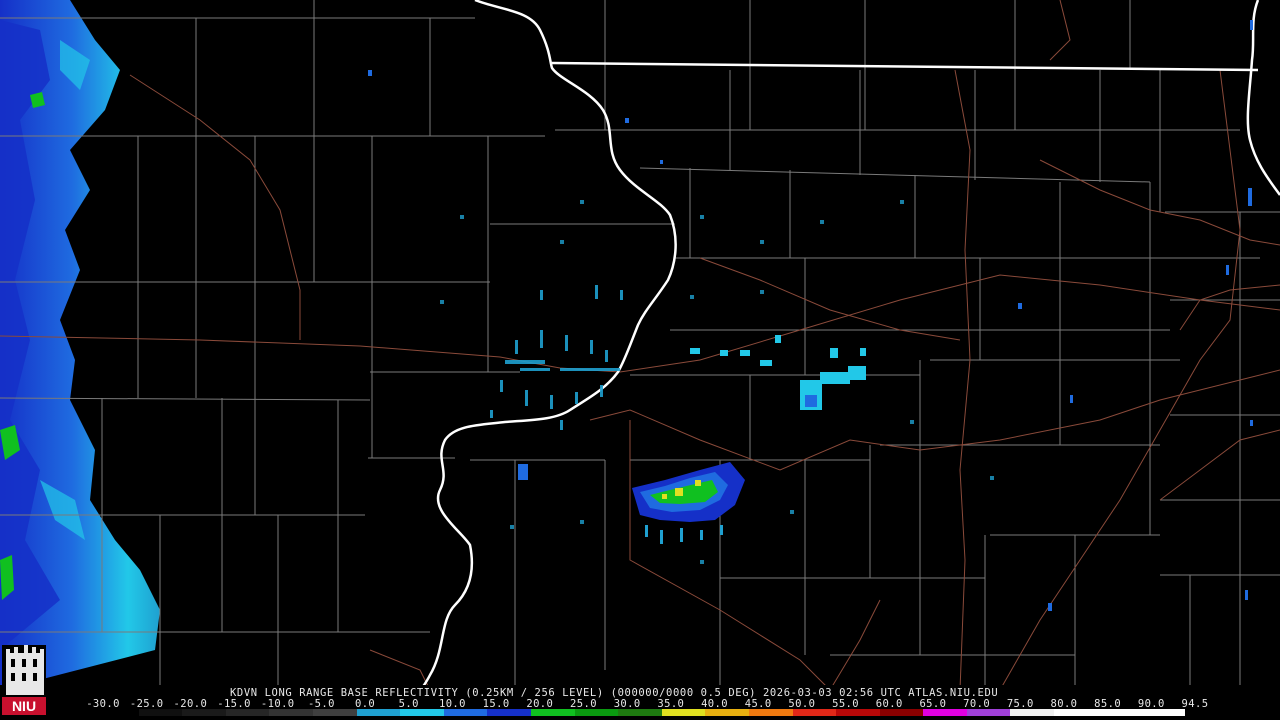 This screenshot has width=1280, height=720. Describe the element at coordinates (688, 503) in the screenshot. I see `storm-cell` at that location.